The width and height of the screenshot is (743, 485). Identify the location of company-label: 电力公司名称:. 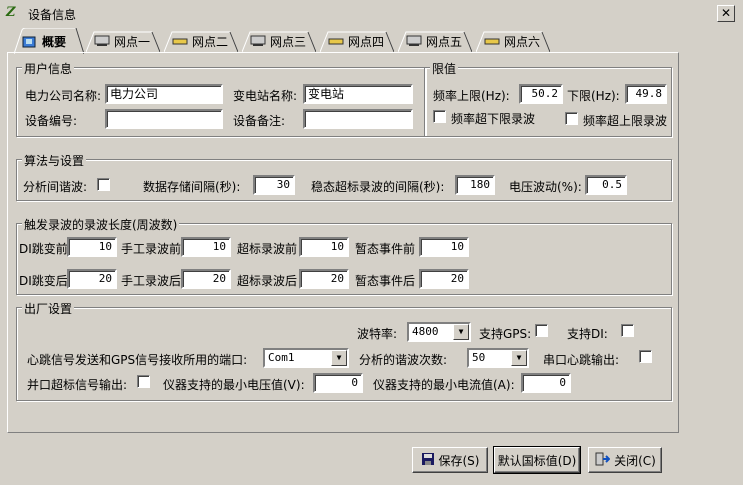
(63, 96).